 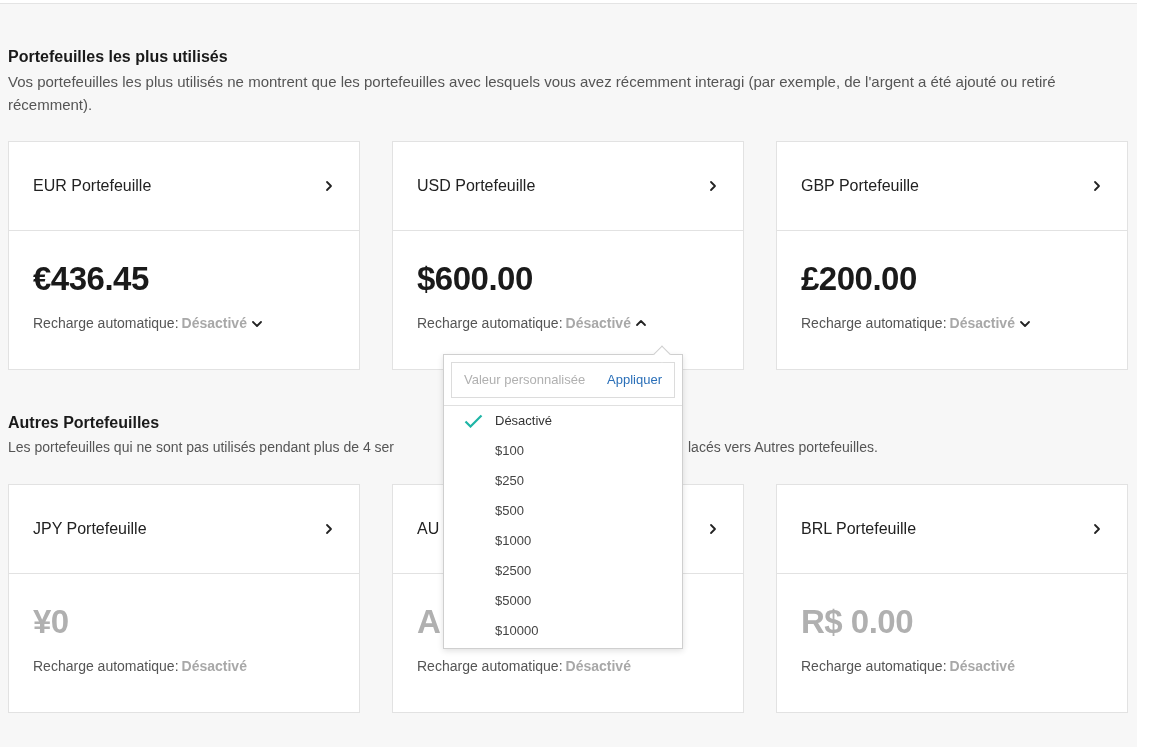 I want to click on wallet-balance: $600.00, so click(x=475, y=279).